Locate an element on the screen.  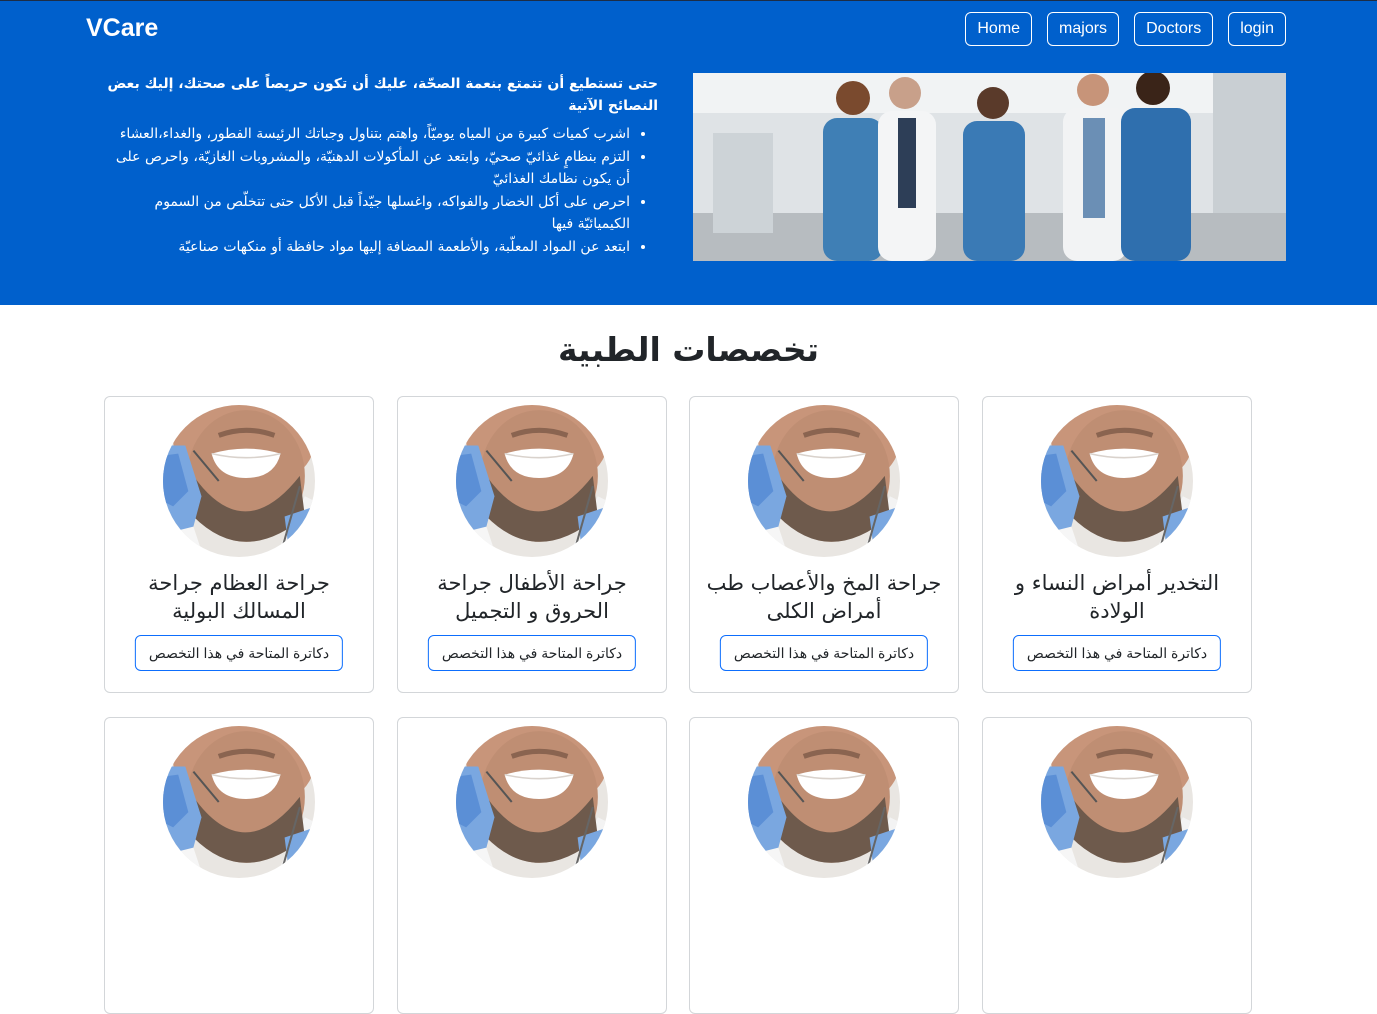
top-border is located at coordinates (688, 0).